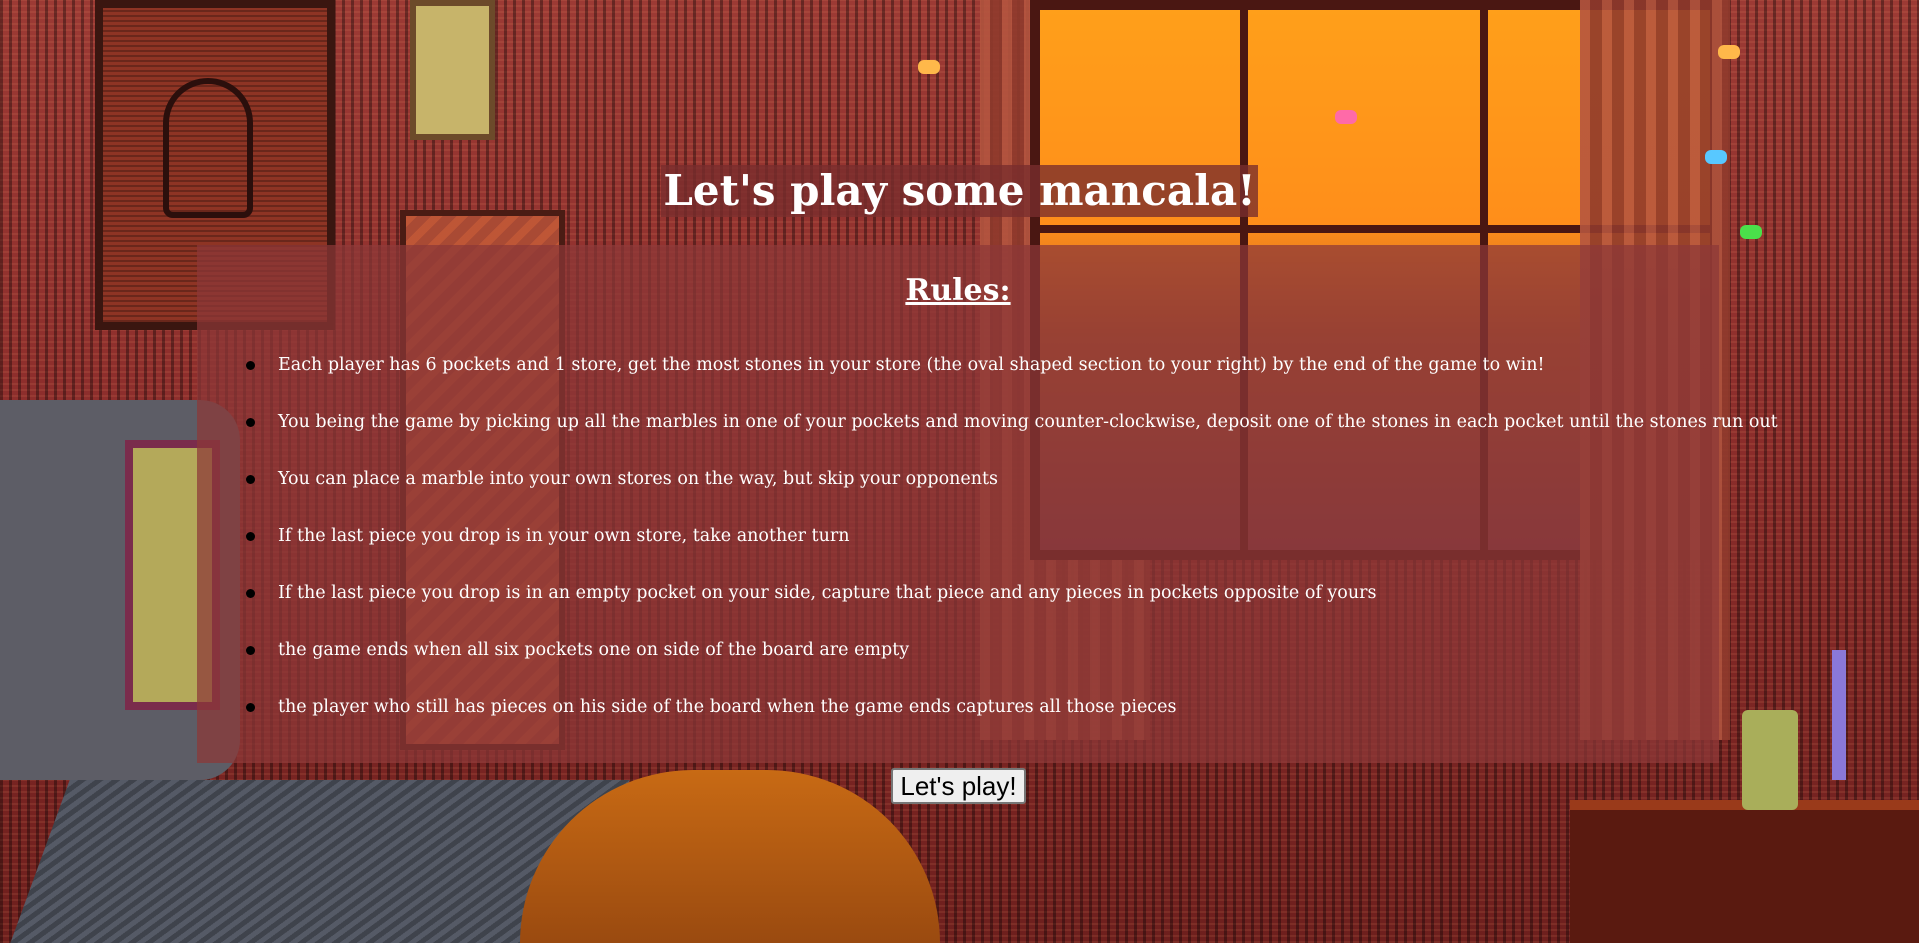 The image size is (1919, 943). Describe the element at coordinates (1375, 229) in the screenshot. I see `window-bar` at that location.